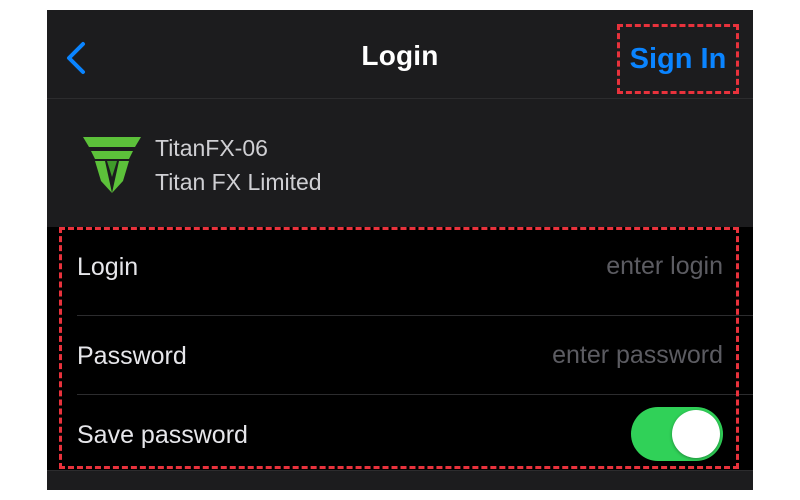  Describe the element at coordinates (563, 266) in the screenshot. I see `login-input` at that location.